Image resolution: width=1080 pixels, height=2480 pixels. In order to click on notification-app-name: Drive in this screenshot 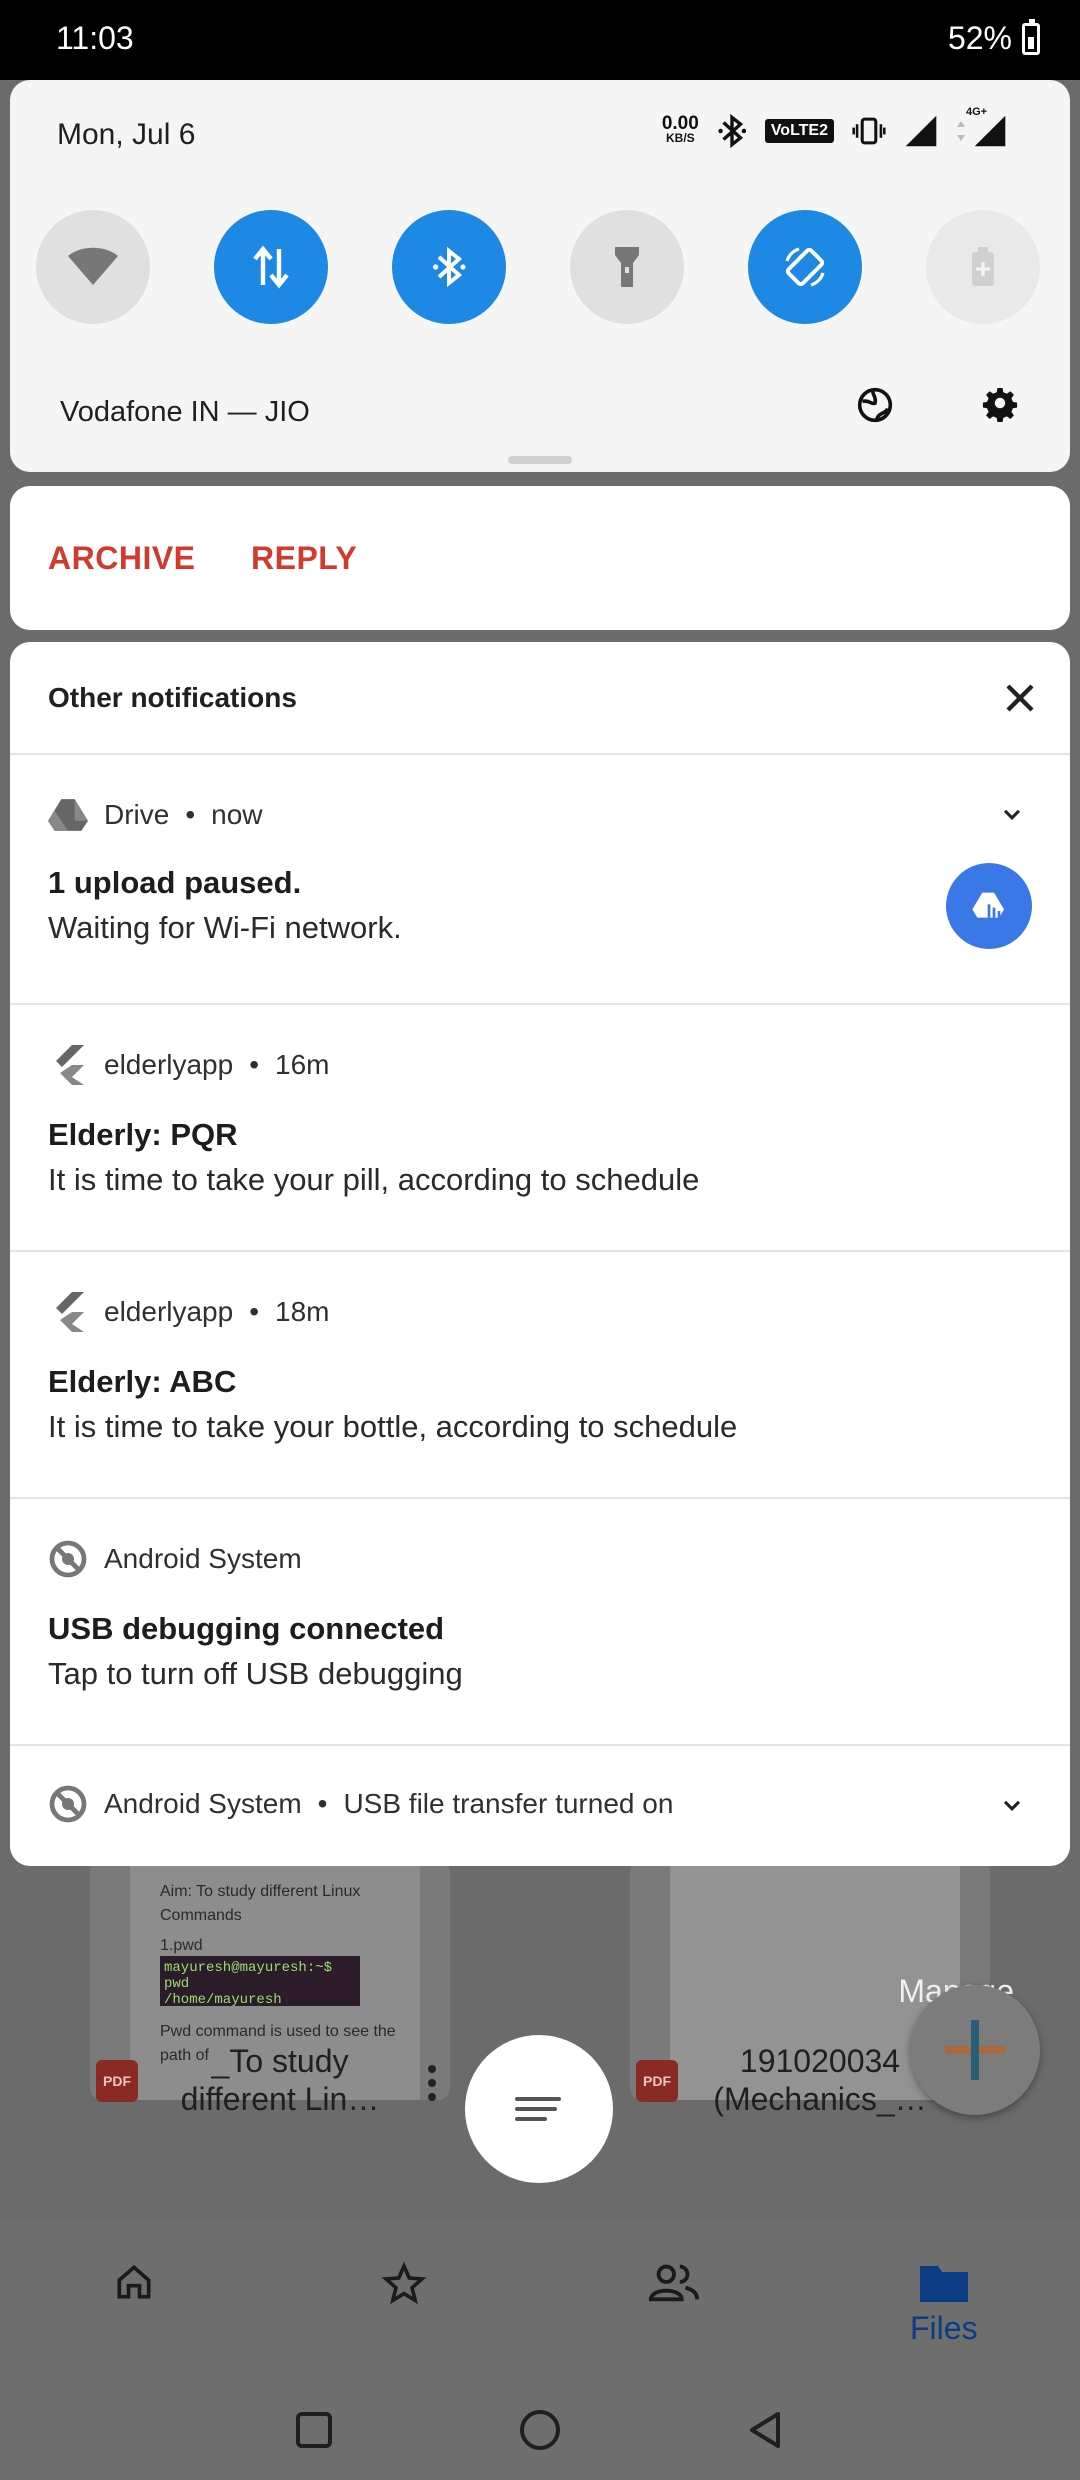, I will do `click(137, 814)`.